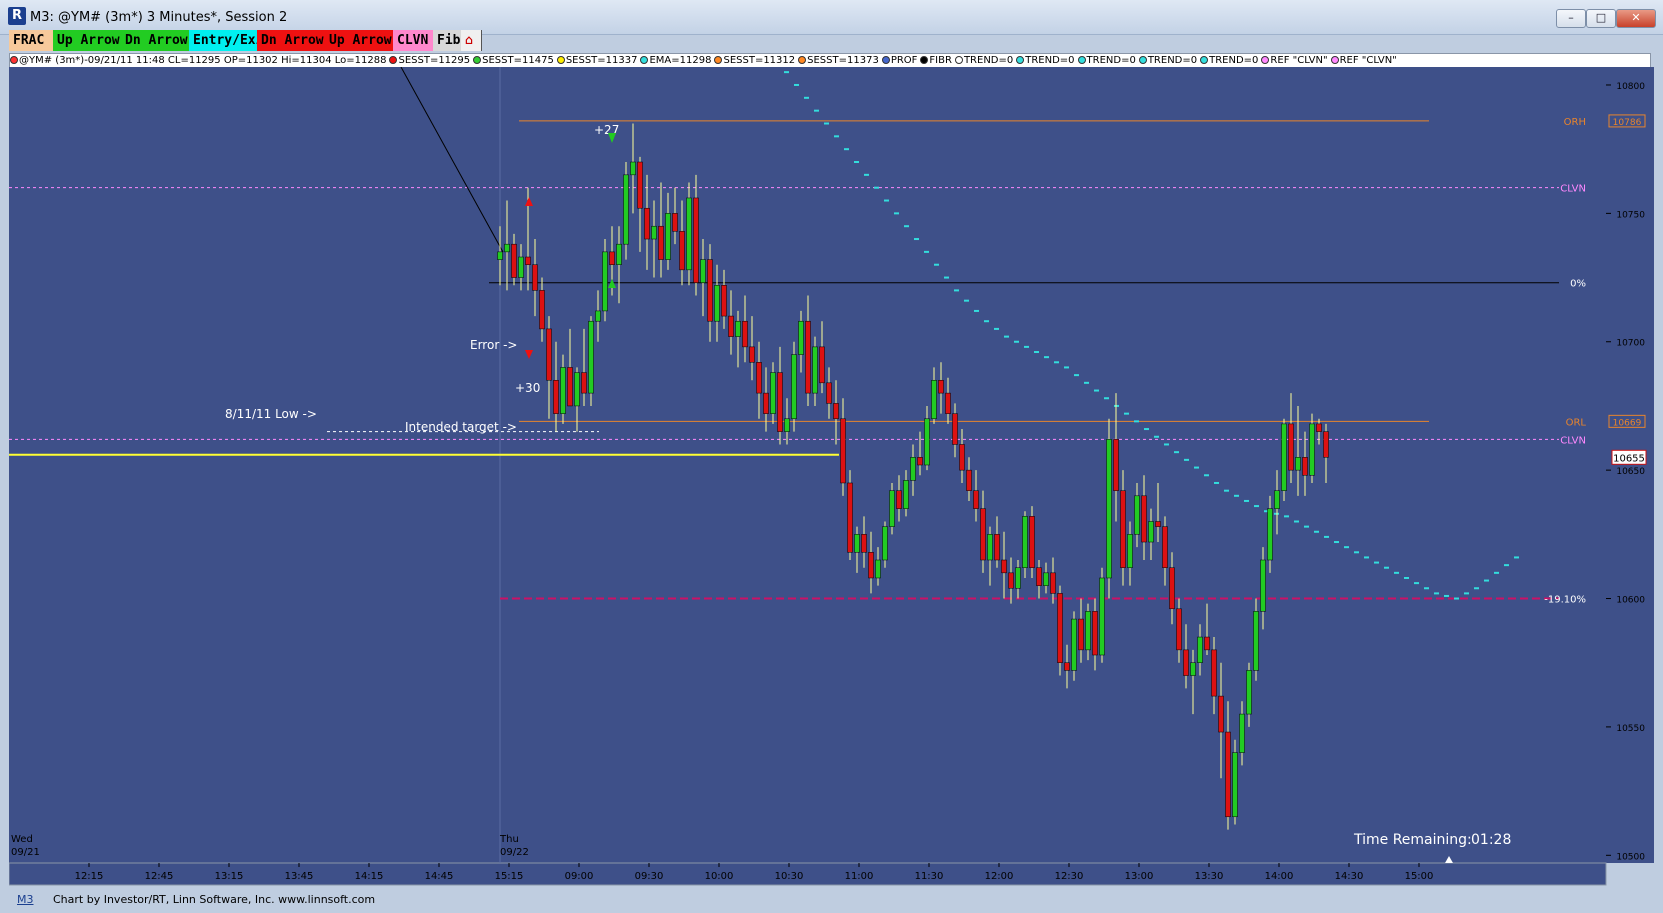  I want to click on last-price-label: 10655, so click(1629, 458).